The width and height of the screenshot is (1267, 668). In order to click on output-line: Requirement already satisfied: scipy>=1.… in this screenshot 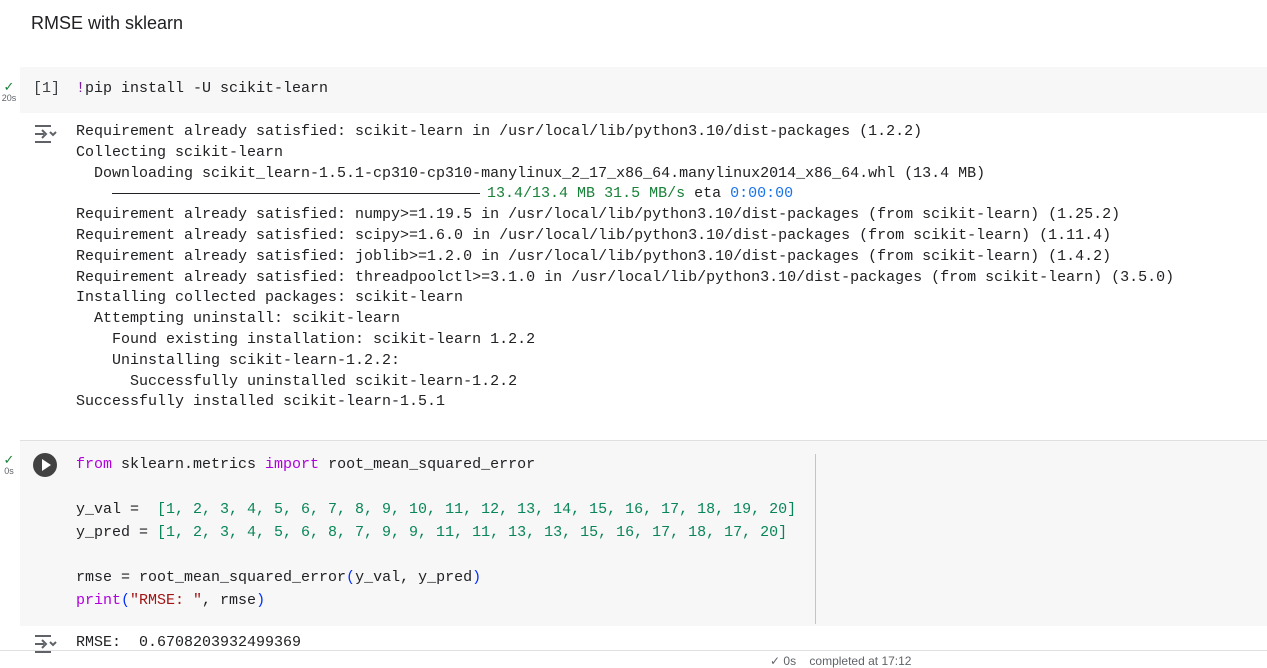, I will do `click(594, 235)`.